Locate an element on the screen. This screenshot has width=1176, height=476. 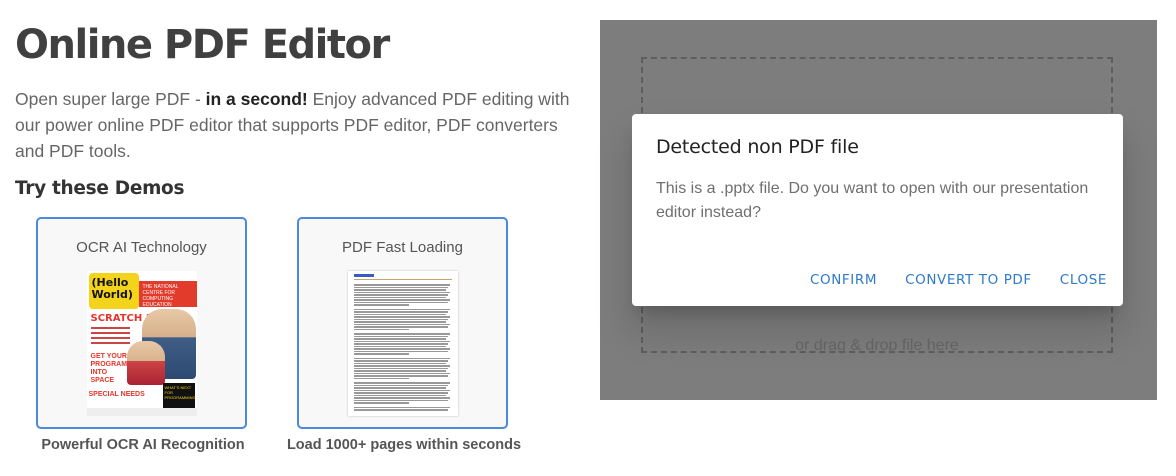
document-rule is located at coordinates (402, 279).